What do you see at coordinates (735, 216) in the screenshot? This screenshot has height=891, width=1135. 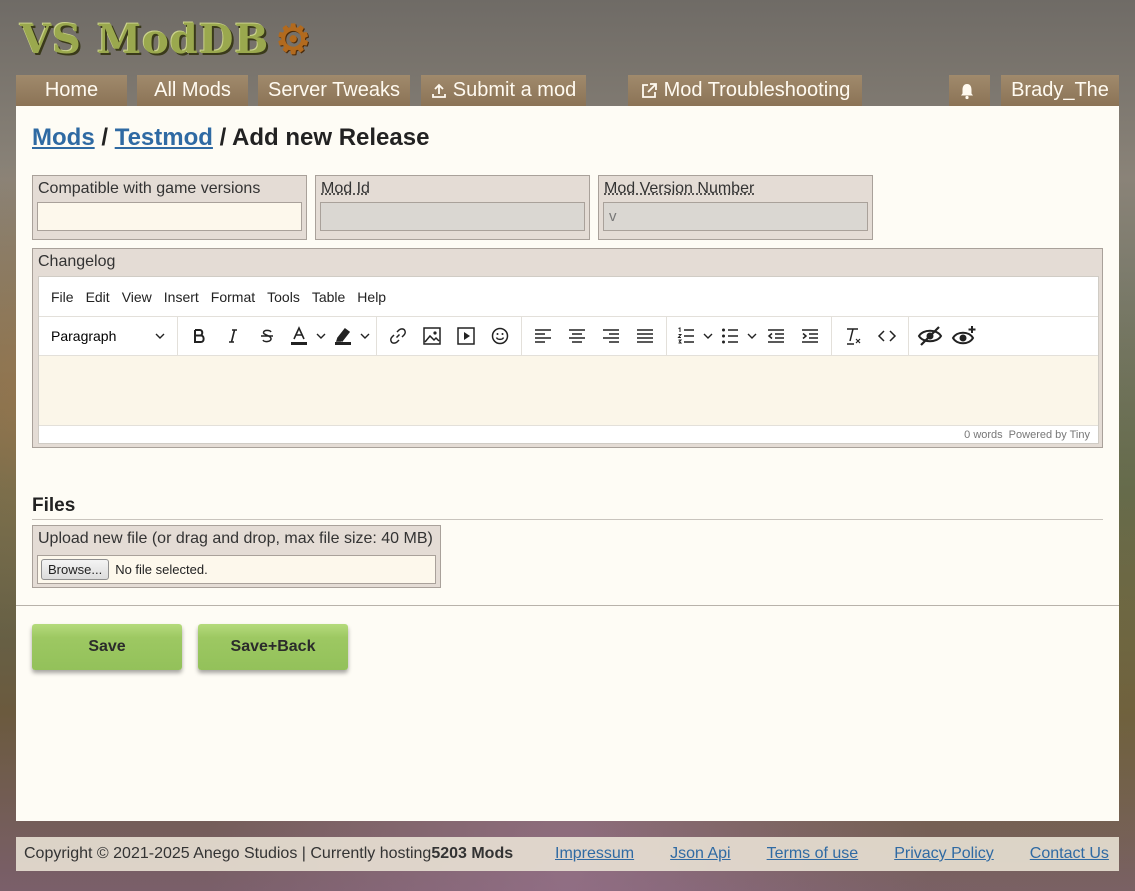 I see `mod-version-input` at bounding box center [735, 216].